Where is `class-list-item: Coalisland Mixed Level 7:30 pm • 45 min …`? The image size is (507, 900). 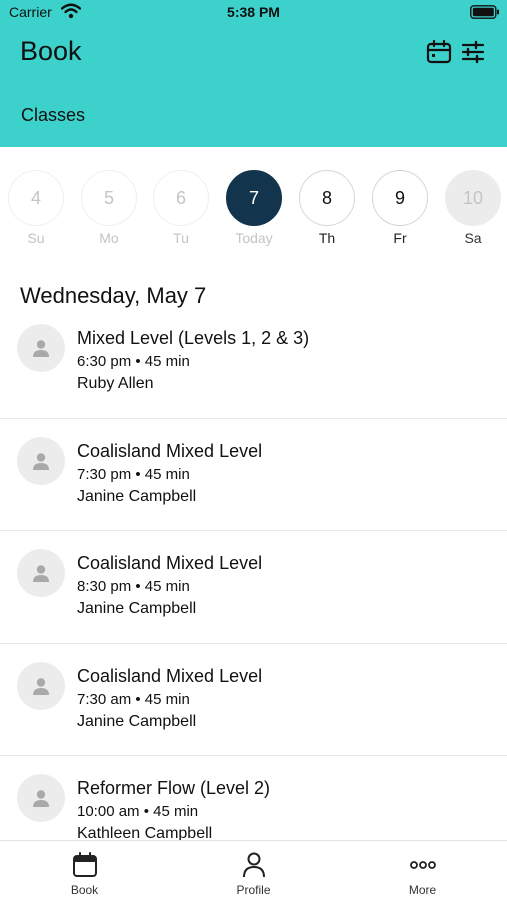
class-list-item: Coalisland Mixed Level 7:30 pm • 45 min … is located at coordinates (253, 475).